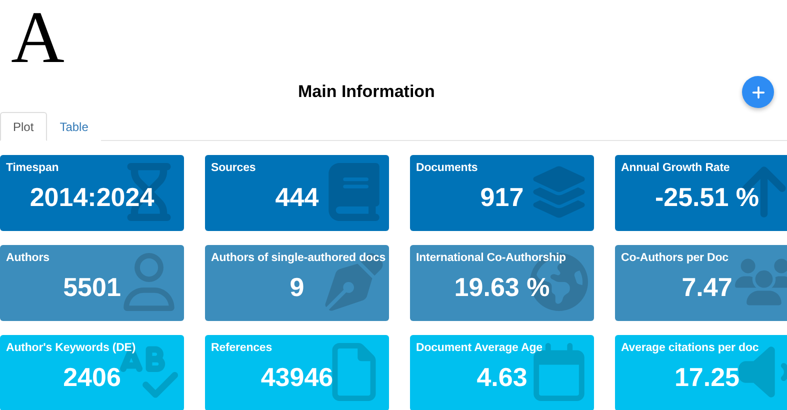  Describe the element at coordinates (92, 197) in the screenshot. I see `stat-value: 2014:2024` at that location.